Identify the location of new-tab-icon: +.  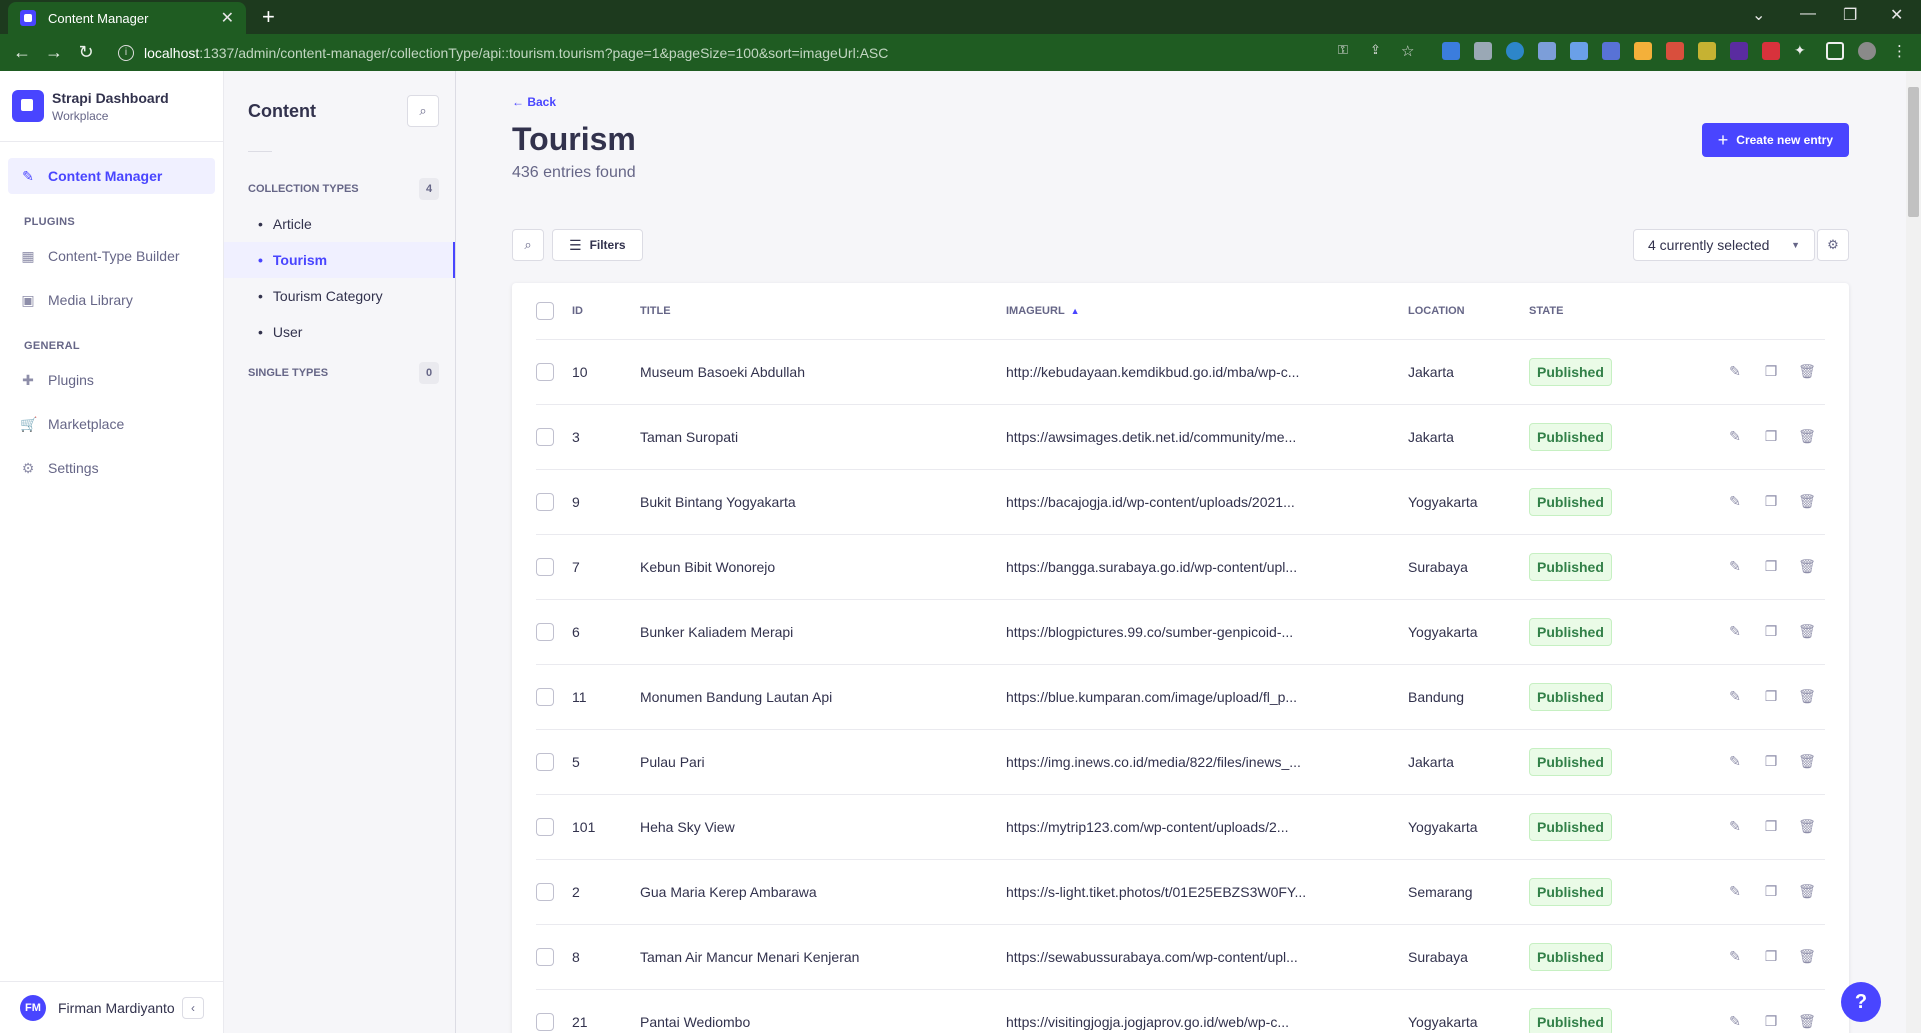
(268, 17).